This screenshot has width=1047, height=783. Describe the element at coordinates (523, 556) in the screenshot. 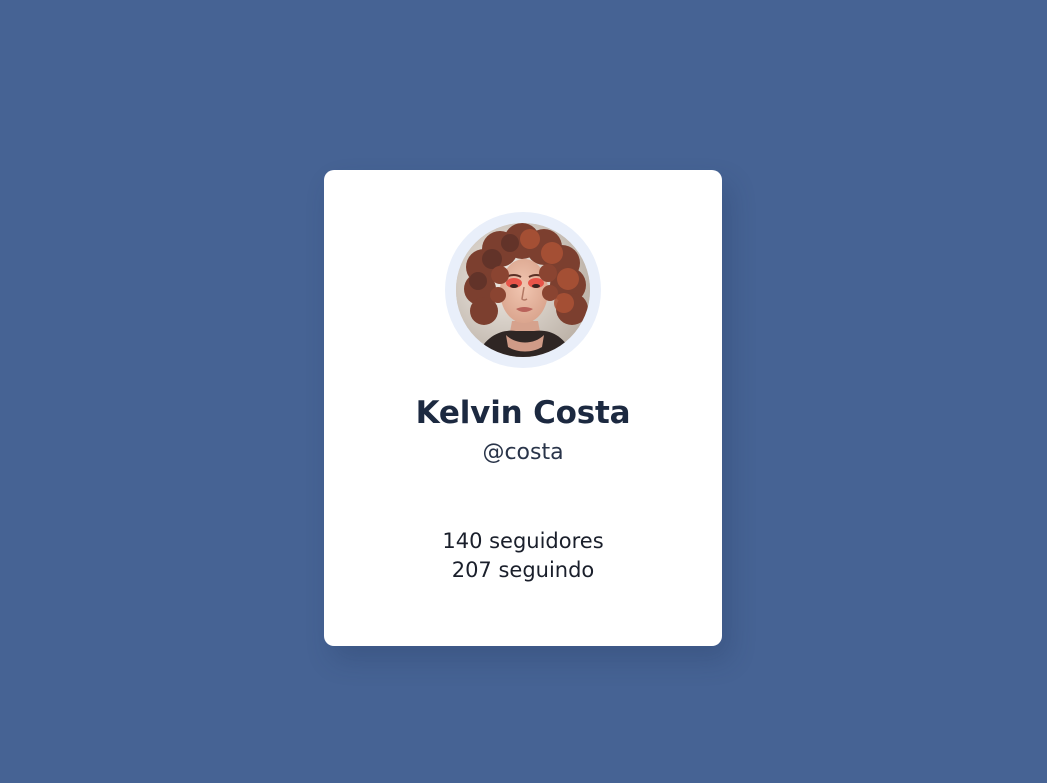

I see `profile-stats: 140 seguidores 207 seguindo` at that location.